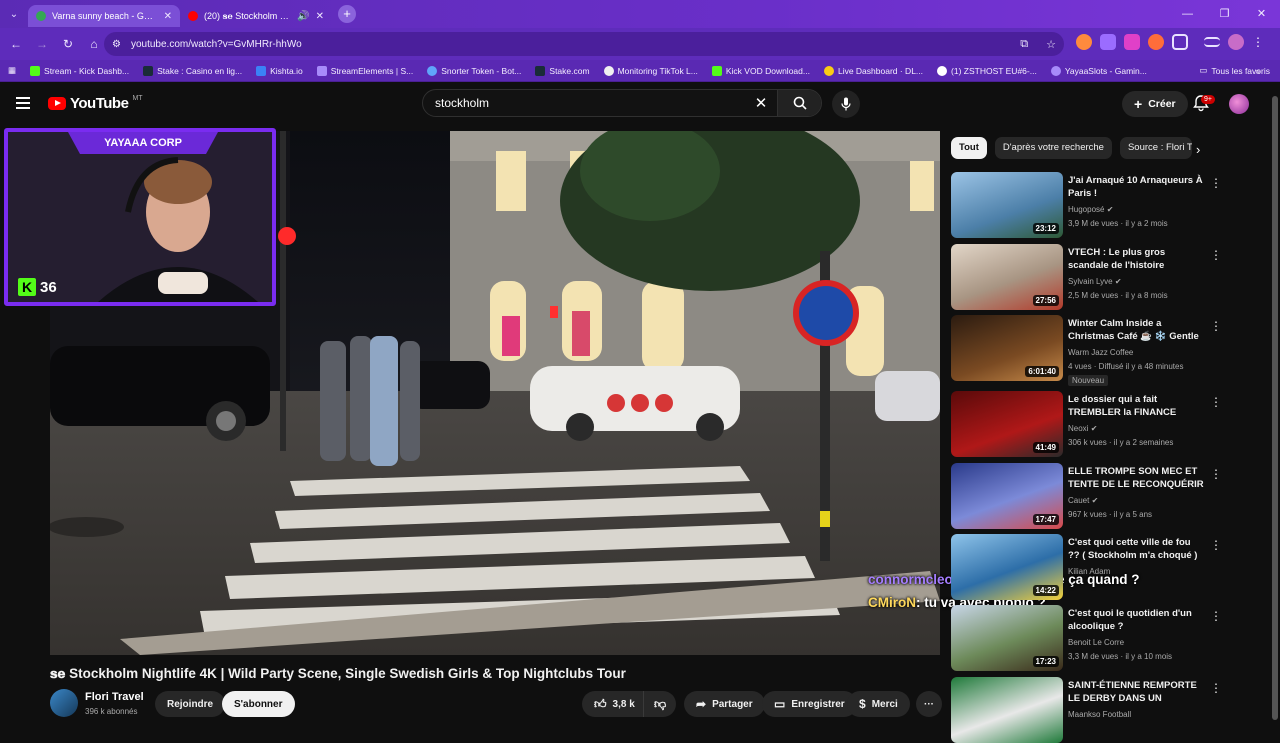  What do you see at coordinates (1053, 148) in the screenshot?
I see `chip-related-search: D'après votre recherche` at bounding box center [1053, 148].